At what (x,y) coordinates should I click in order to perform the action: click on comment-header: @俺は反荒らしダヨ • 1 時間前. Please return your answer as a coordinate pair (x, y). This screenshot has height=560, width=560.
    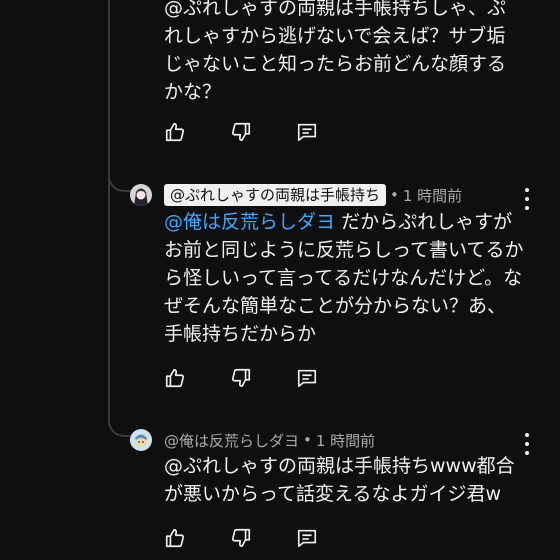
    Looking at the image, I should click on (252, 440).